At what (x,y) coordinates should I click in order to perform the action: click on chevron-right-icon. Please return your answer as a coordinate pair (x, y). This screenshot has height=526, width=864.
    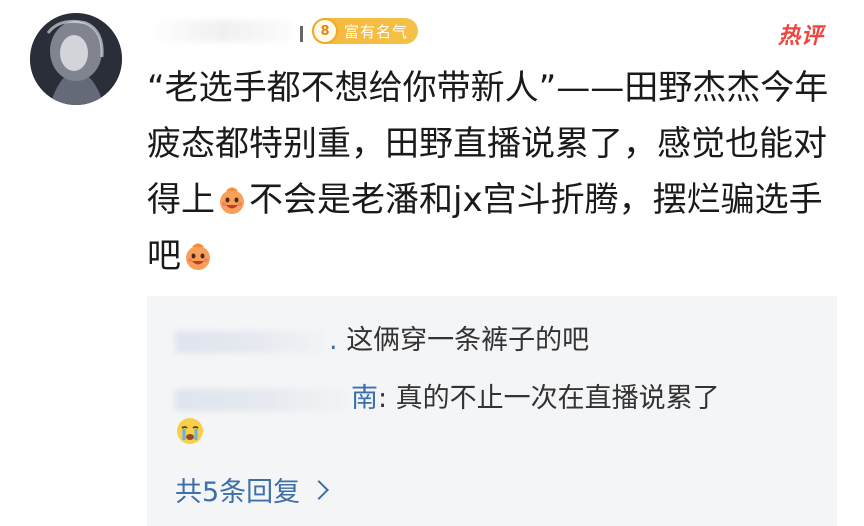
    Looking at the image, I should click on (319, 489).